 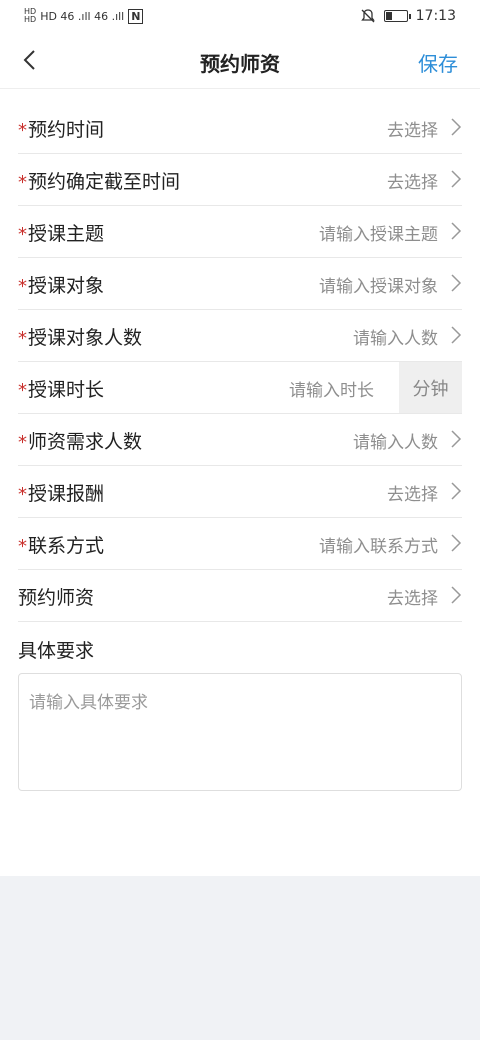 I want to click on save-button: 保存, so click(x=438, y=62).